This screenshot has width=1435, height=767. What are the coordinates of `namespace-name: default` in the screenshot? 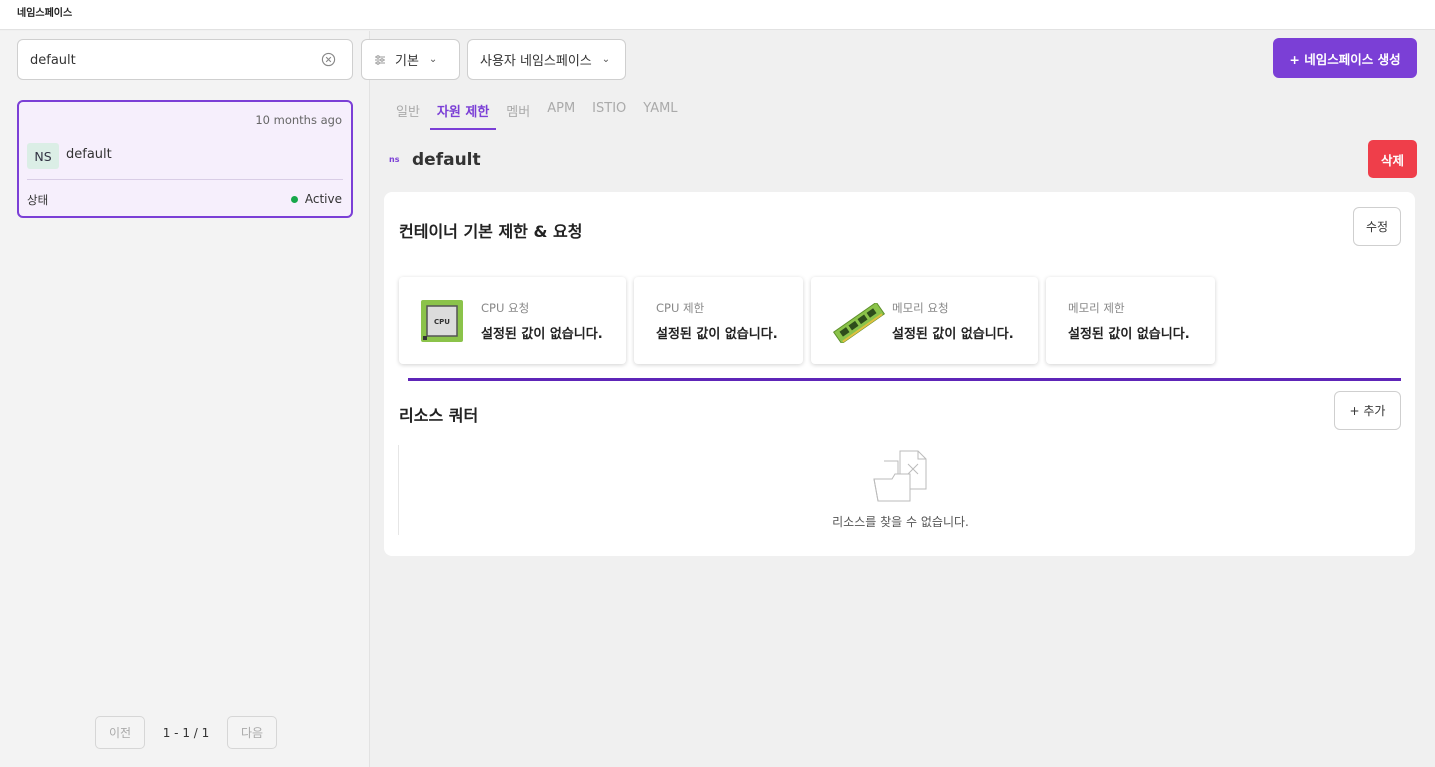 It's located at (89, 154).